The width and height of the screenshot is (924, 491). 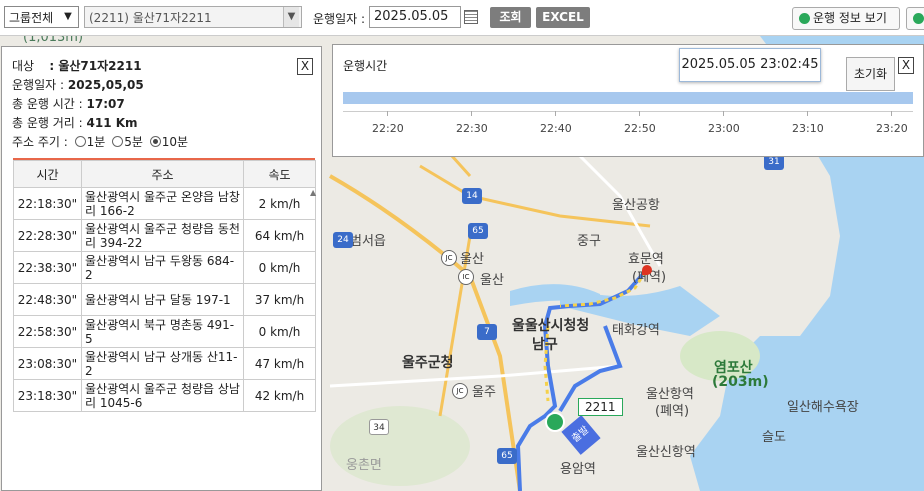 What do you see at coordinates (49, 123) in the screenshot?
I see `total-distance-label: 총 운행 거리 :` at bounding box center [49, 123].